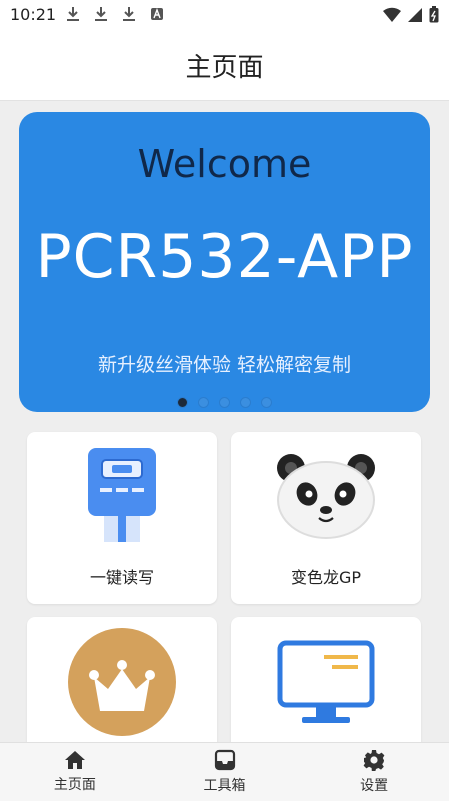 The height and width of the screenshot is (801, 449). I want to click on status-bar: 10:21, so click(224, 15).